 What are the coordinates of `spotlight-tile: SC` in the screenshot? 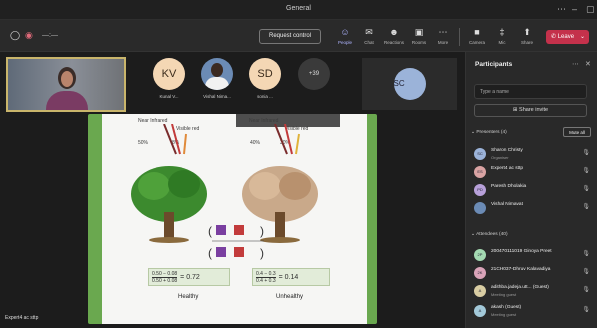 It's located at (409, 84).